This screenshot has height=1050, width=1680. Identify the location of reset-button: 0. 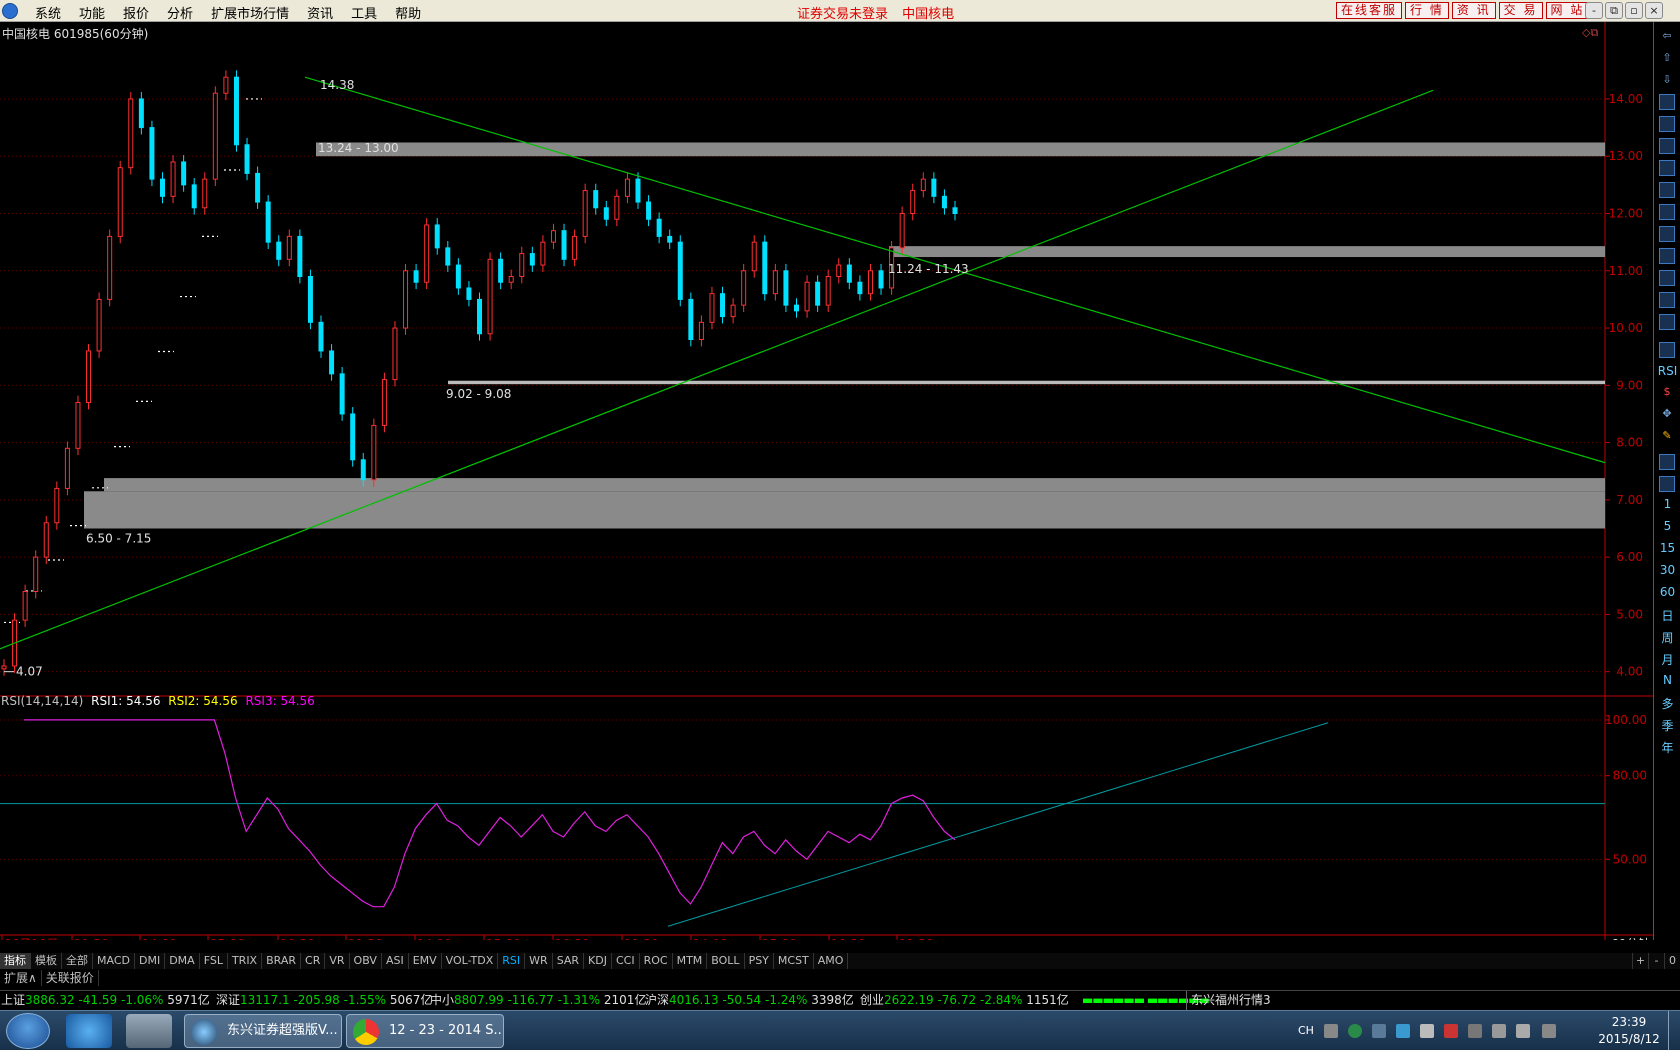
(1672, 961).